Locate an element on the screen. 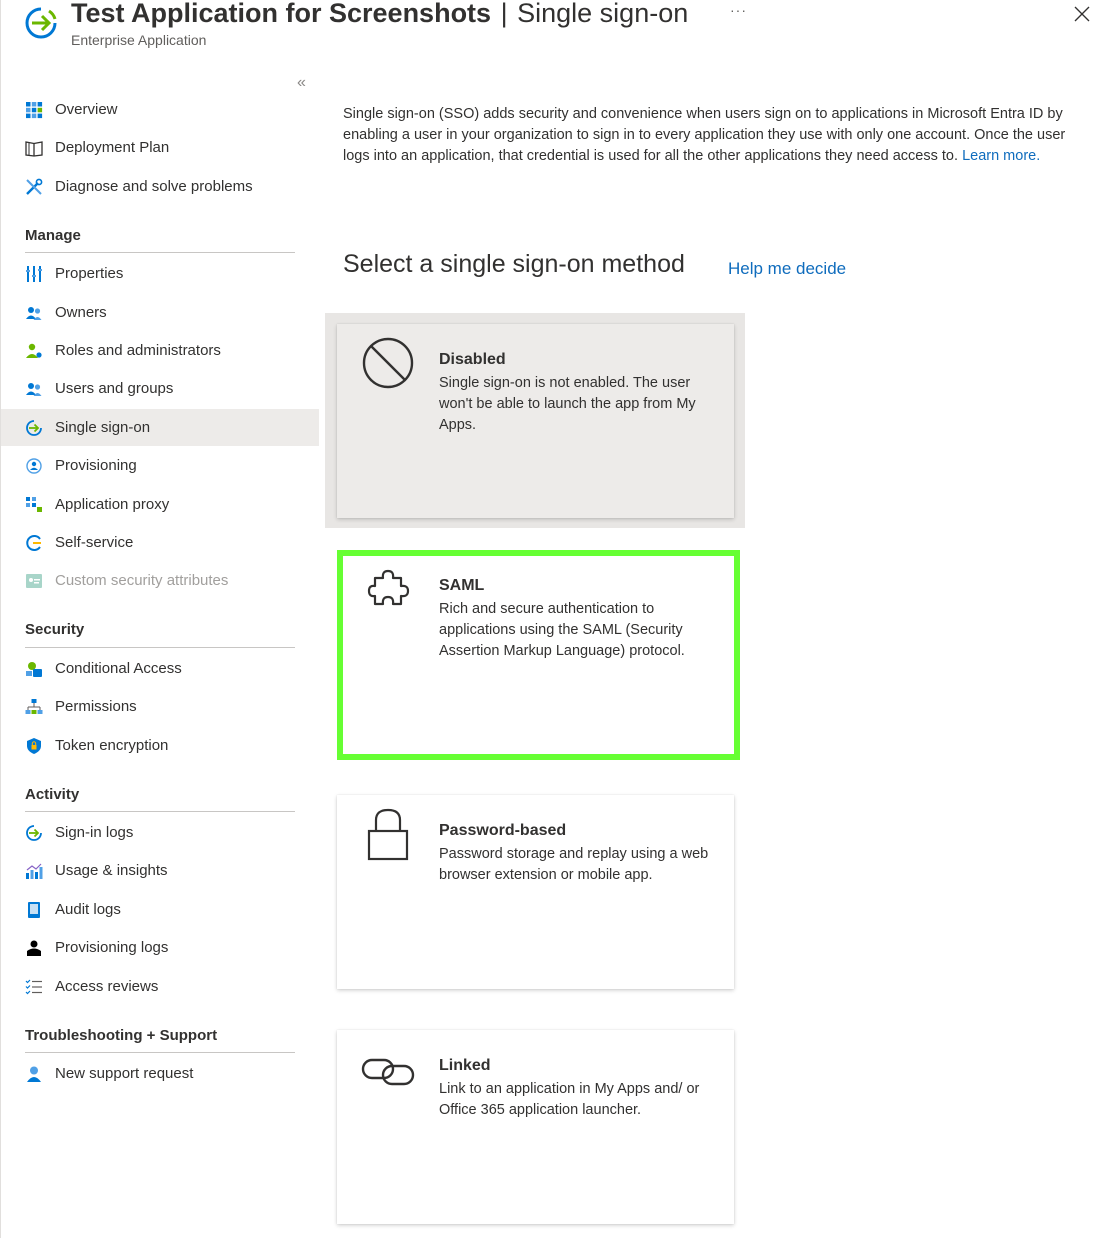  provisioning-logs-icon is located at coordinates (34, 948).